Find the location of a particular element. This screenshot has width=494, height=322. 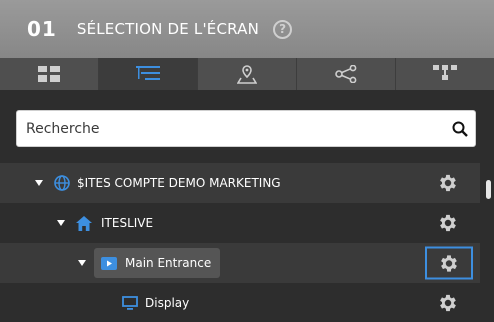

tree-item-label: Main Entrance is located at coordinates (168, 263).